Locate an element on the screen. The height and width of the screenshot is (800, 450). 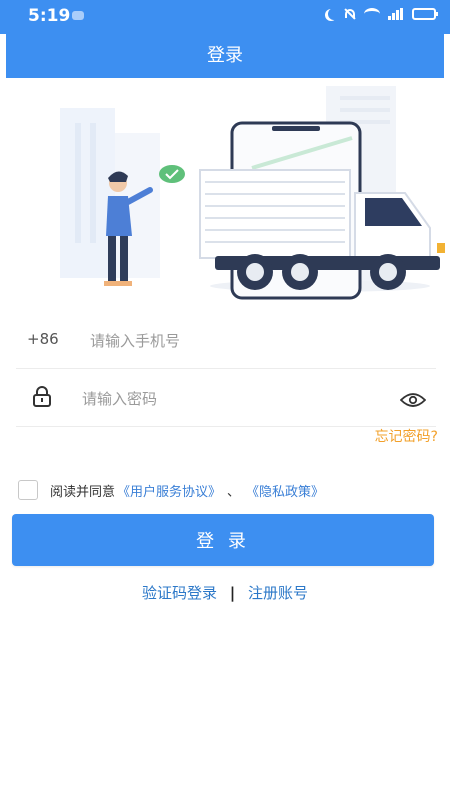
header-title: 登录 is located at coordinates (225, 56).